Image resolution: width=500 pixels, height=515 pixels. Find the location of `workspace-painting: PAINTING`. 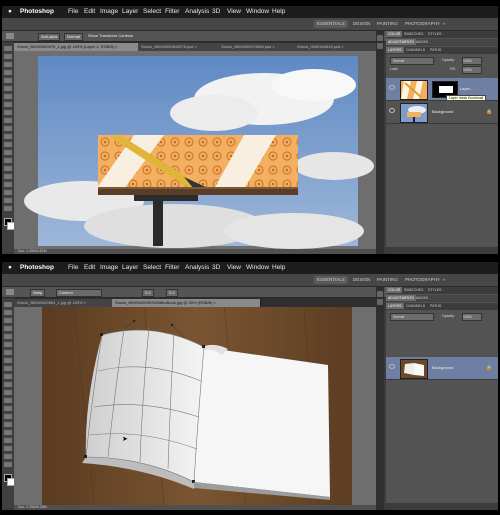

workspace-painting: PAINTING is located at coordinates (387, 24).